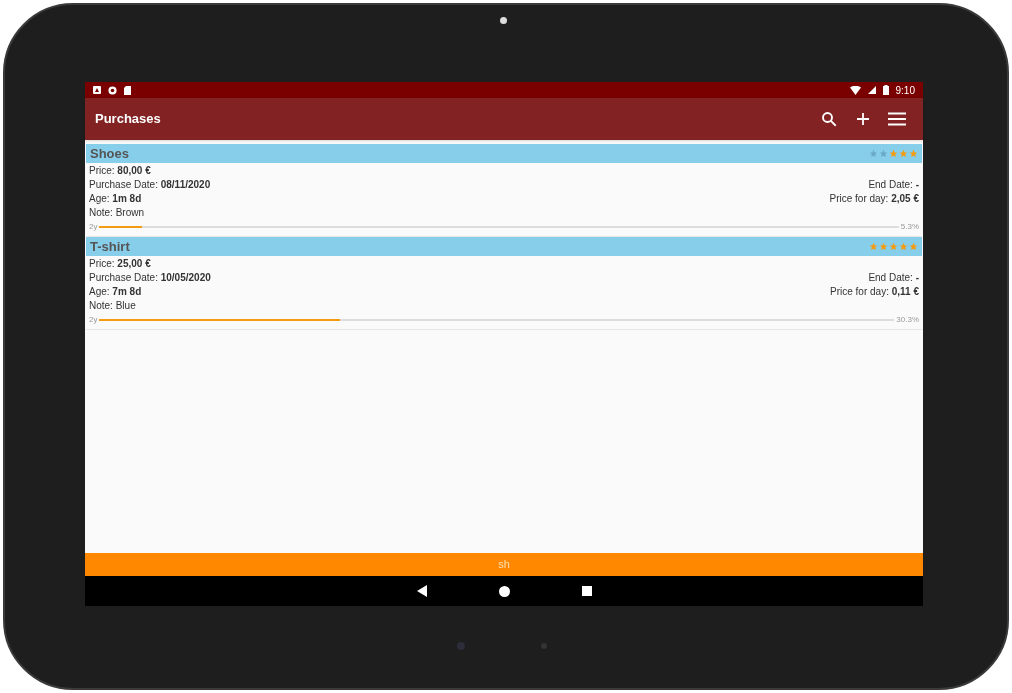 This screenshot has height=693, width=1012. I want to click on home-button, so click(504, 591).